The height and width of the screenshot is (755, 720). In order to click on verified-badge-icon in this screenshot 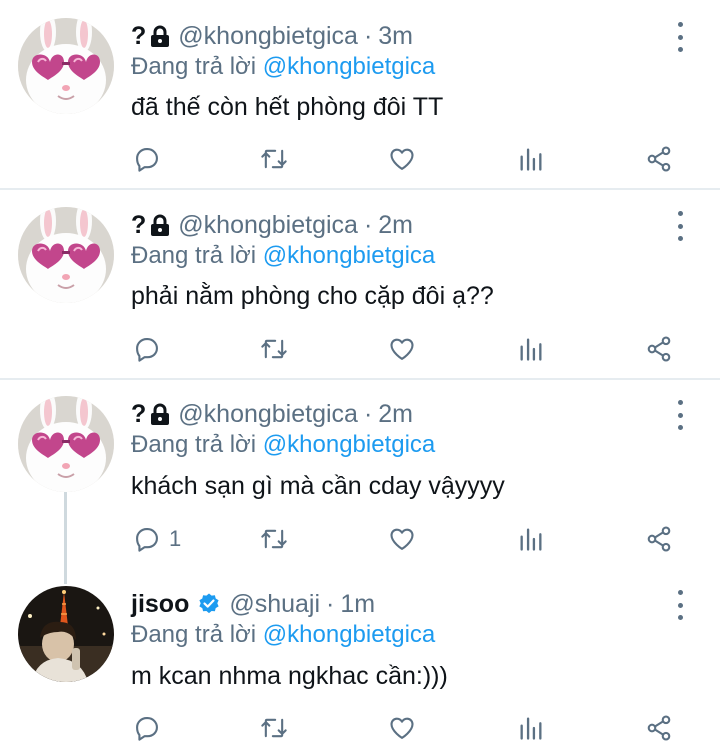, I will do `click(209, 604)`.